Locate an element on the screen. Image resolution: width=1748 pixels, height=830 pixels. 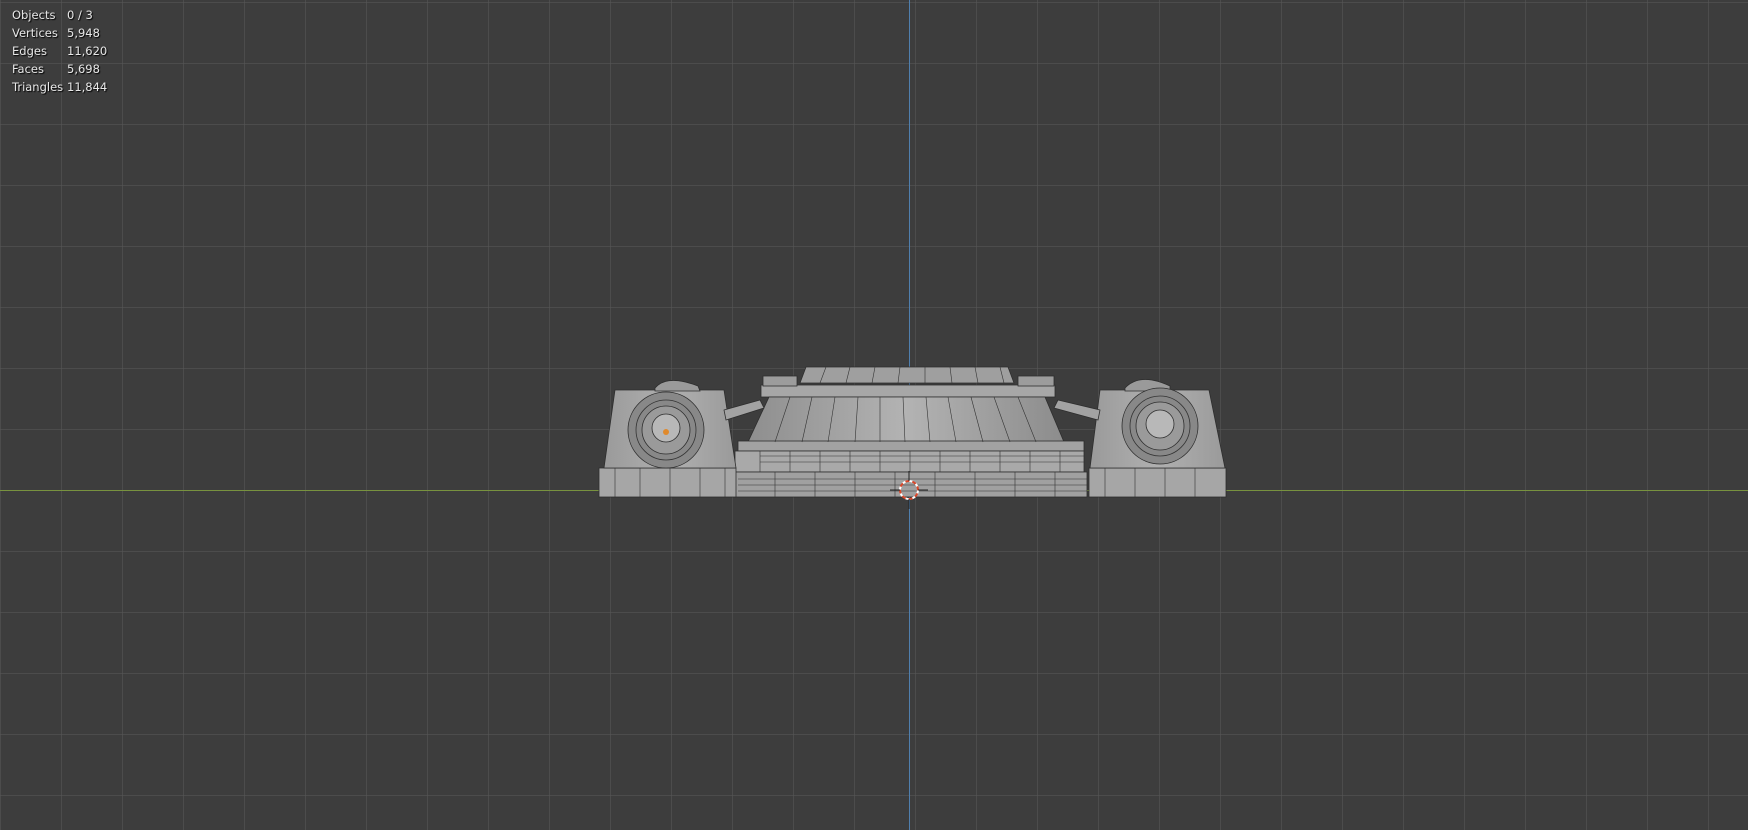
stat-label: Edges is located at coordinates (29, 51).